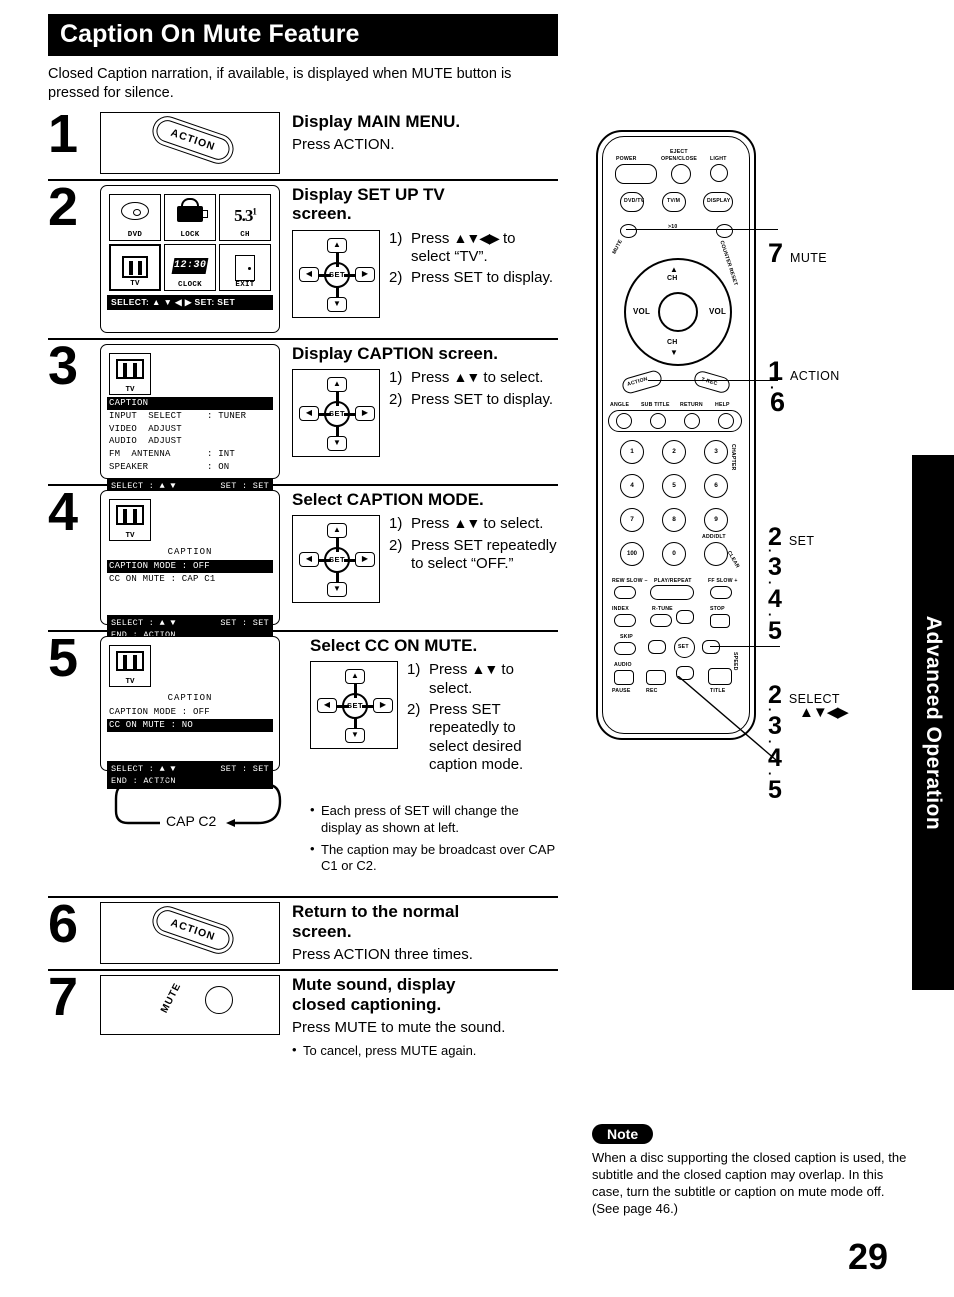  What do you see at coordinates (625, 648) in the screenshot?
I see `skip-back-button` at bounding box center [625, 648].